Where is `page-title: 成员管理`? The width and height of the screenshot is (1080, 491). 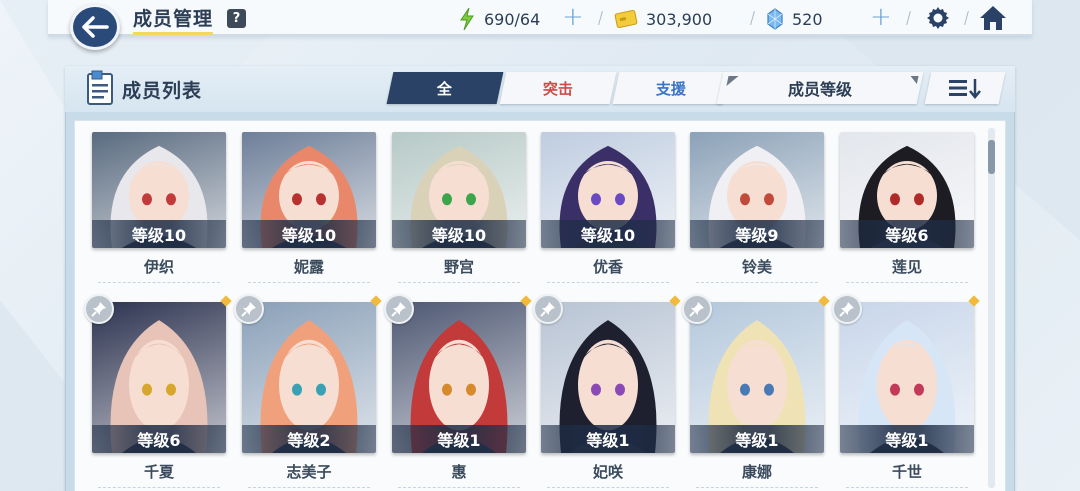 page-title: 成员管理 is located at coordinates (173, 19).